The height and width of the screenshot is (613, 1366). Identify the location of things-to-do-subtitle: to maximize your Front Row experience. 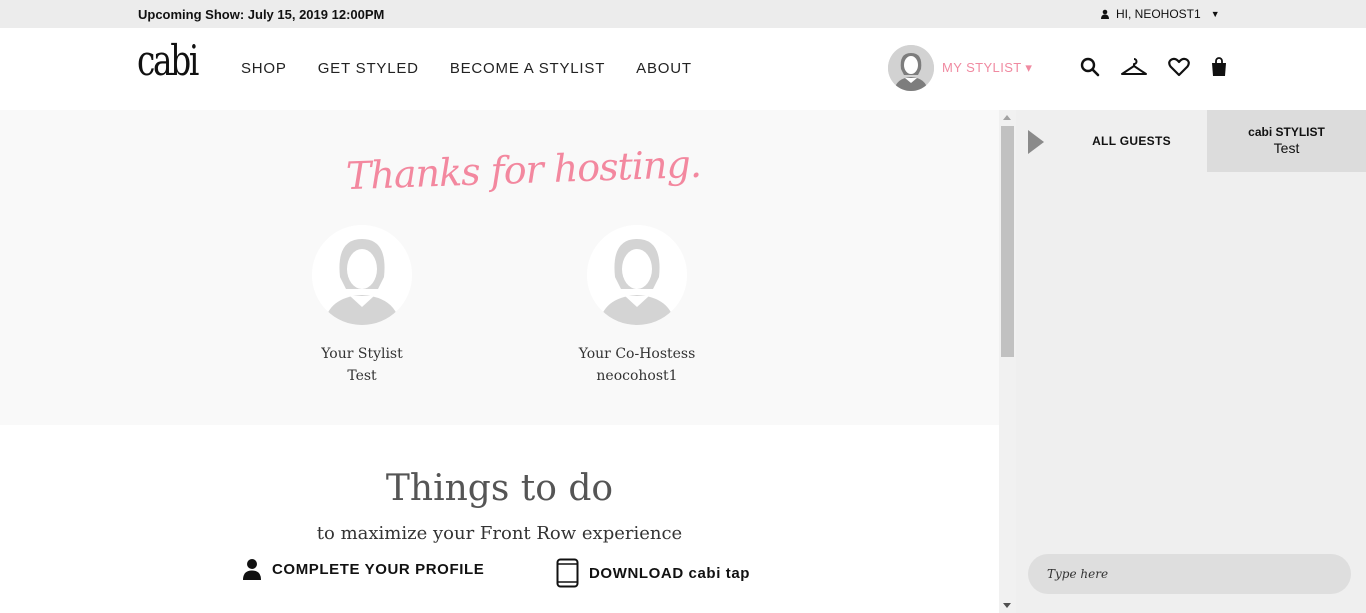
(499, 533).